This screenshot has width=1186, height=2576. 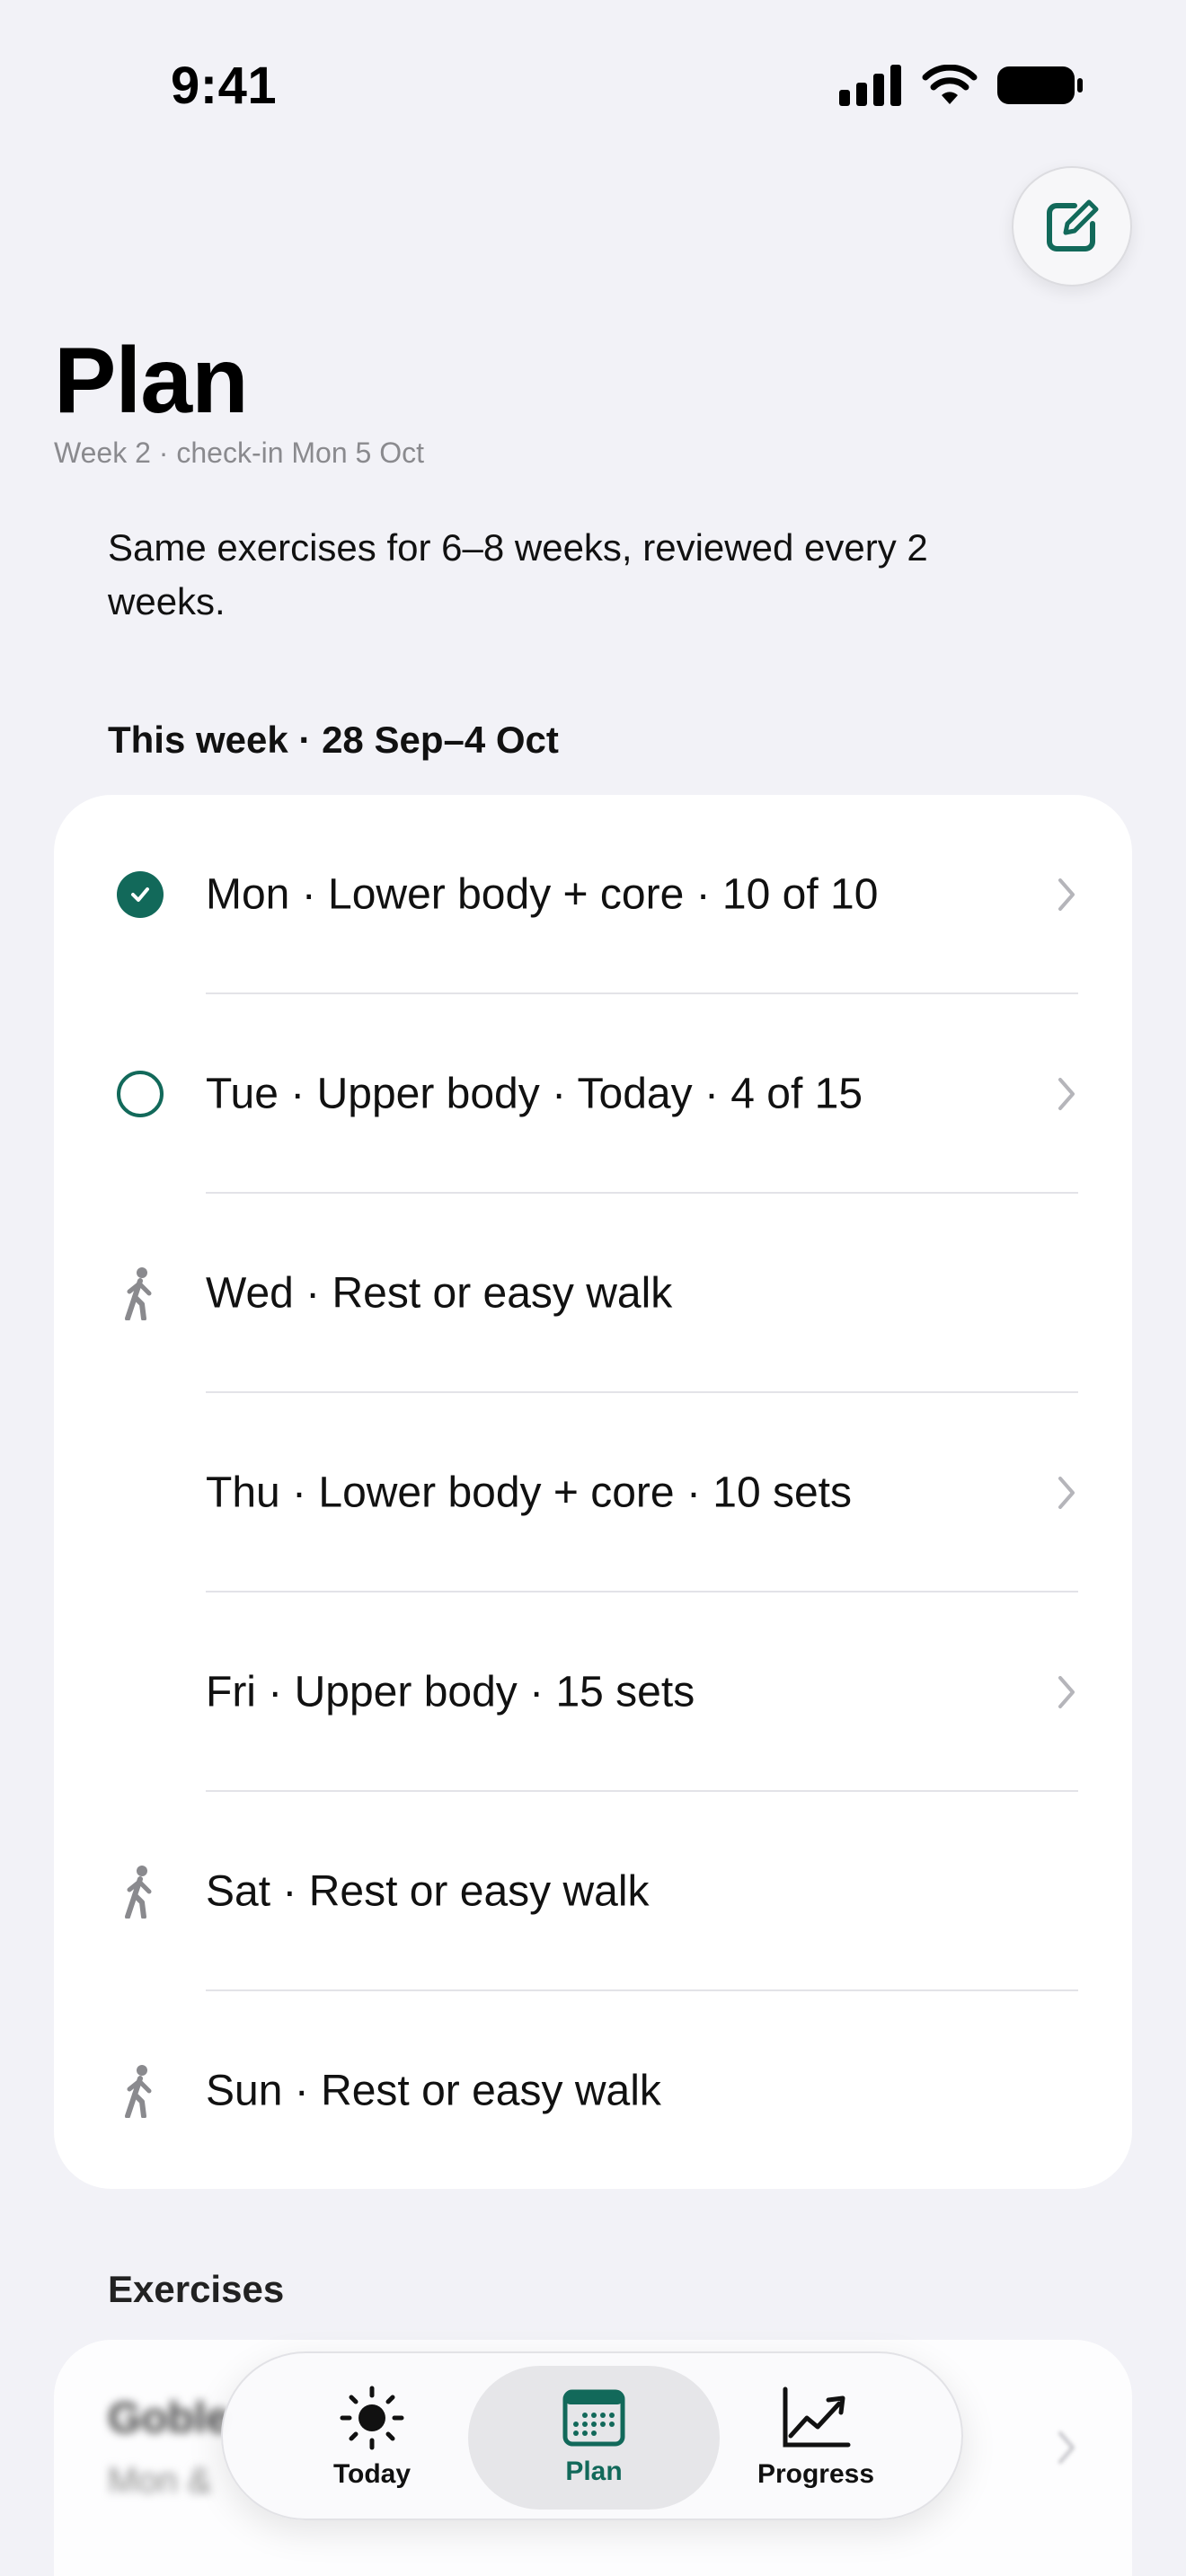 What do you see at coordinates (169, 2418) in the screenshot?
I see `exercise-name: Goble` at bounding box center [169, 2418].